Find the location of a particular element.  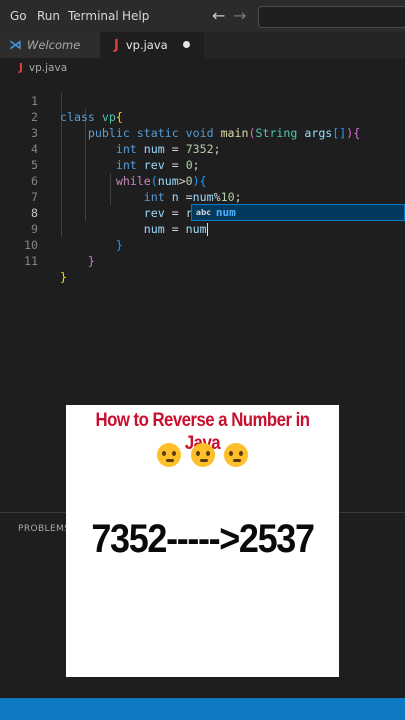

menu-terminal: Terminal is located at coordinates (93, 16).